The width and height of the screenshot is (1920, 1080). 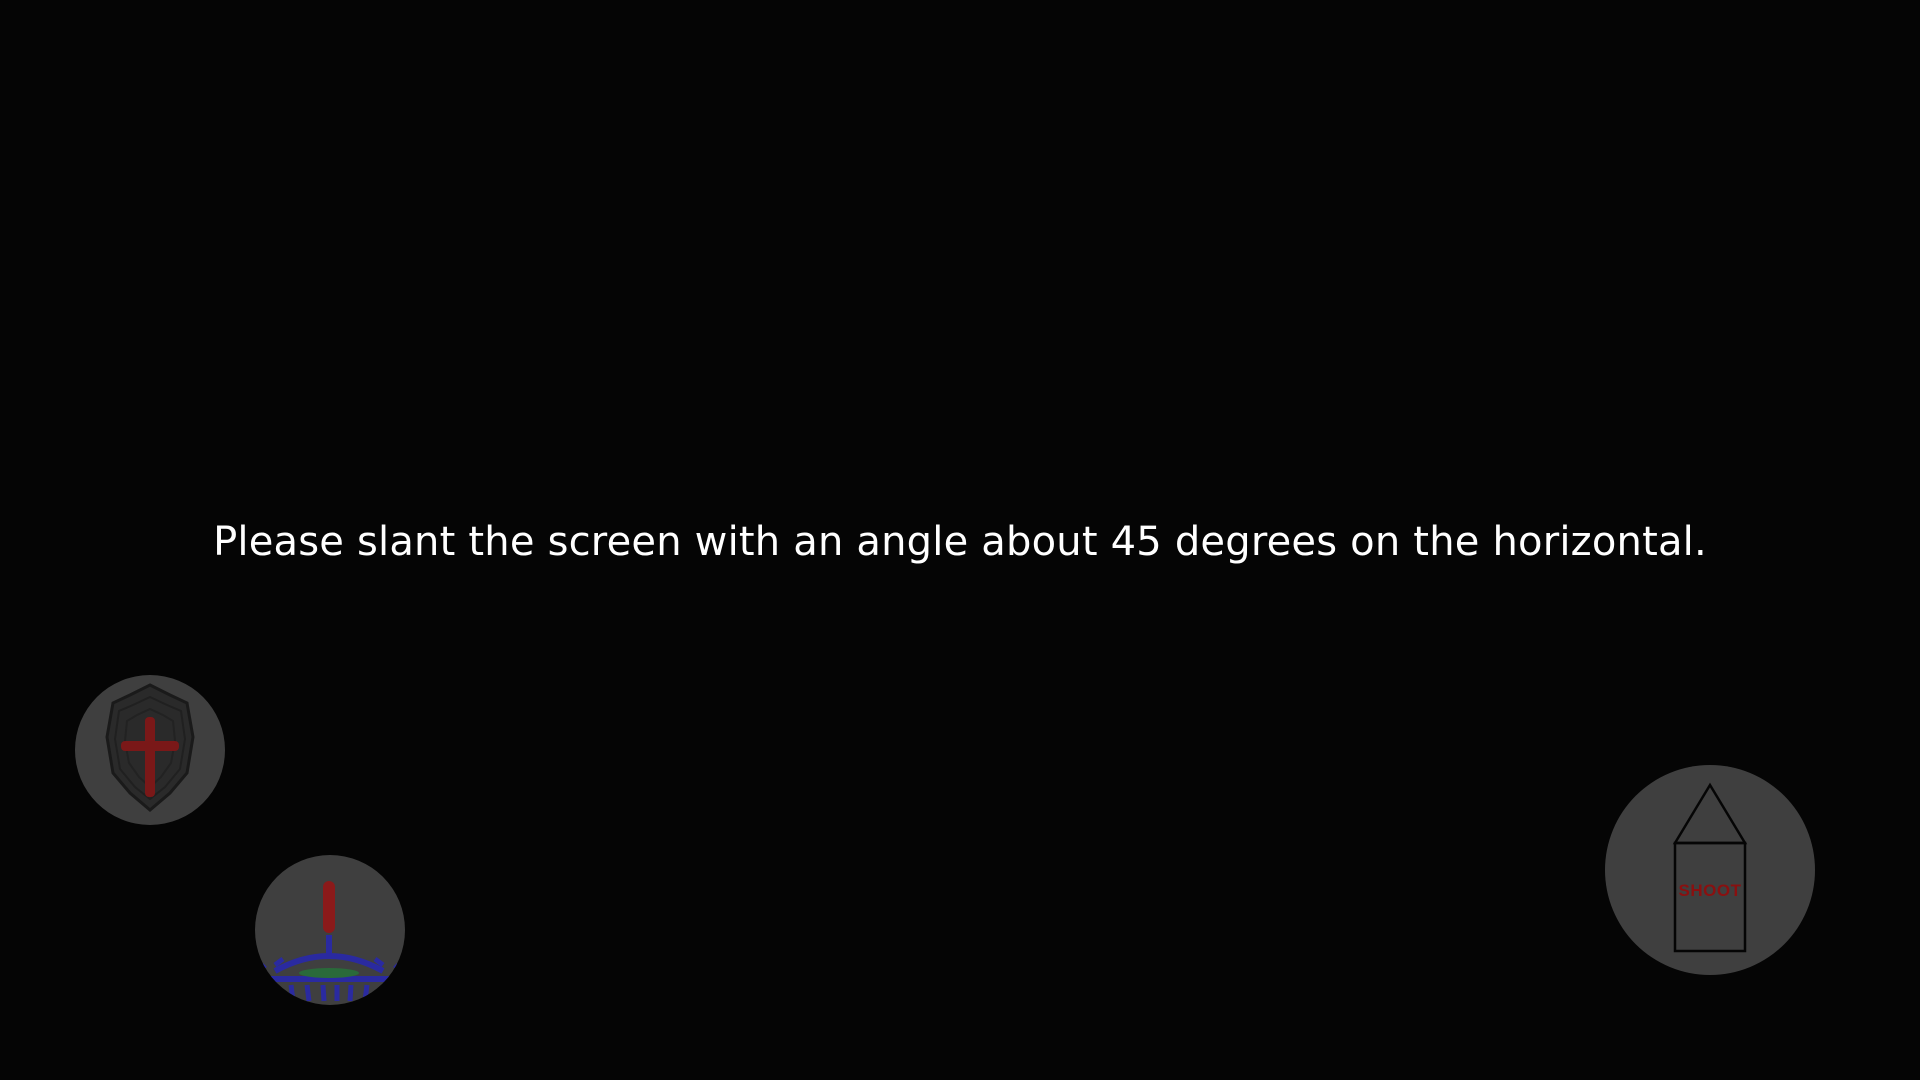 I want to click on shoot-label: SHOOT, so click(x=1710, y=890).